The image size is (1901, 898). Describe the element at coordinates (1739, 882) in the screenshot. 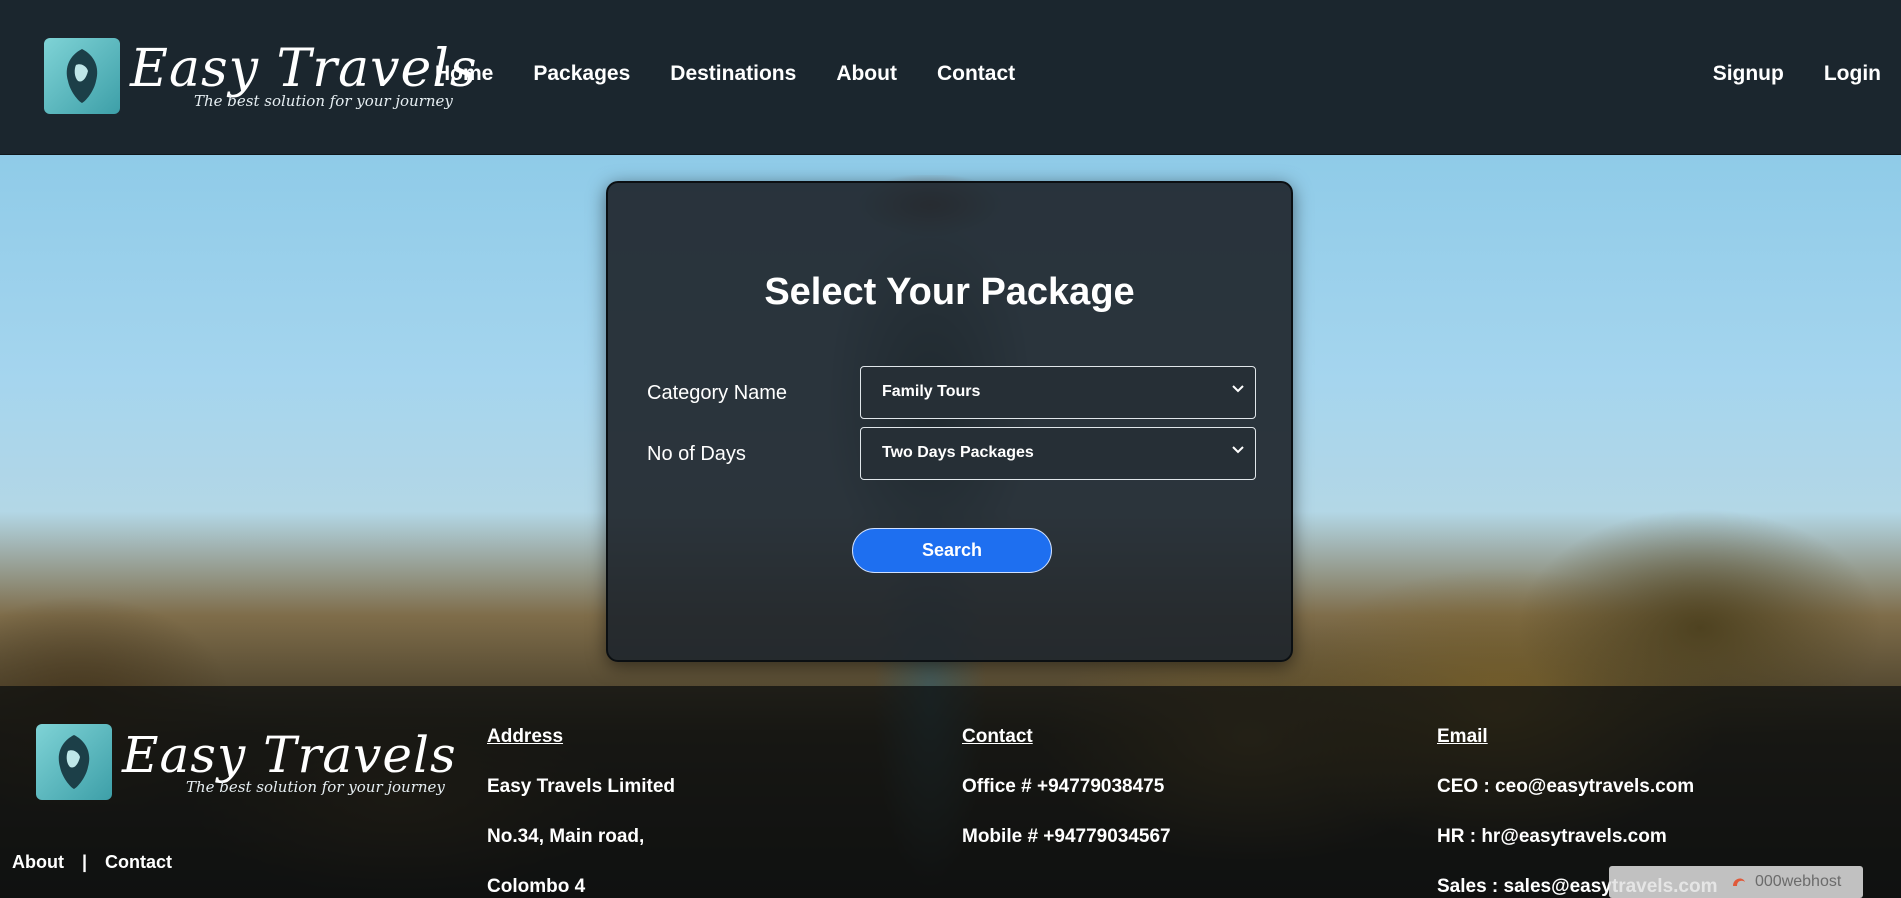

I see `webhost-logo-icon` at that location.